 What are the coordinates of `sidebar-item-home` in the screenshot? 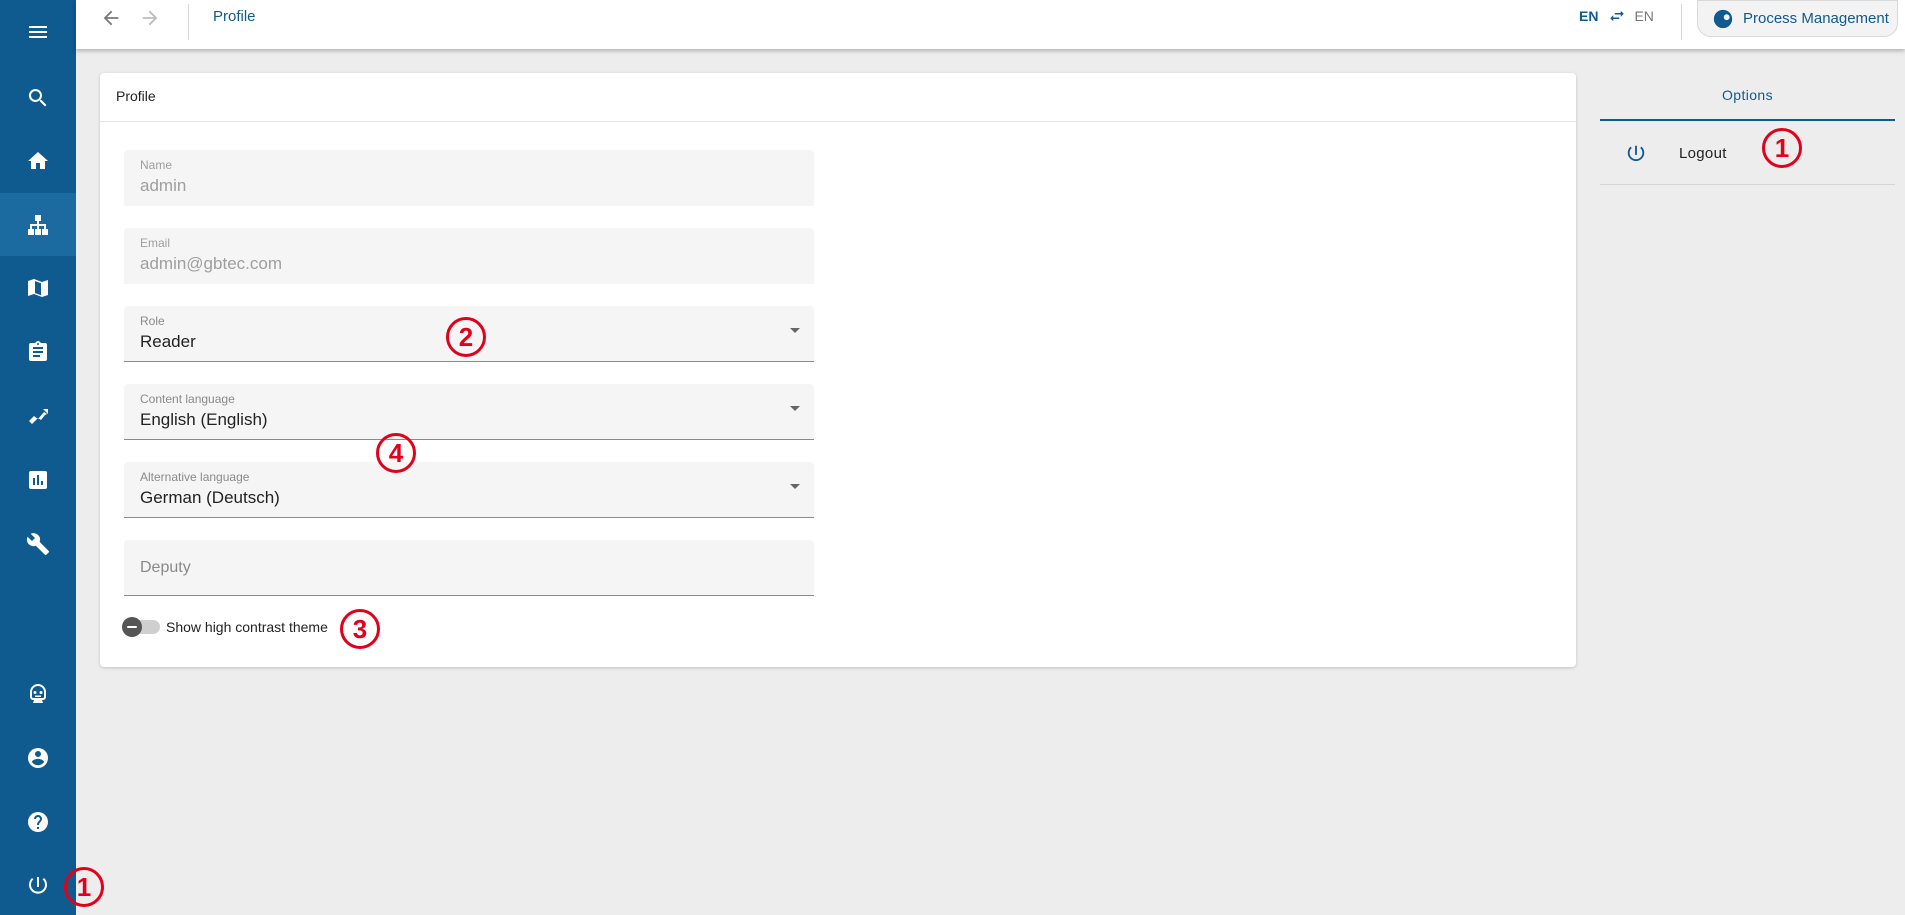 It's located at (38, 160).